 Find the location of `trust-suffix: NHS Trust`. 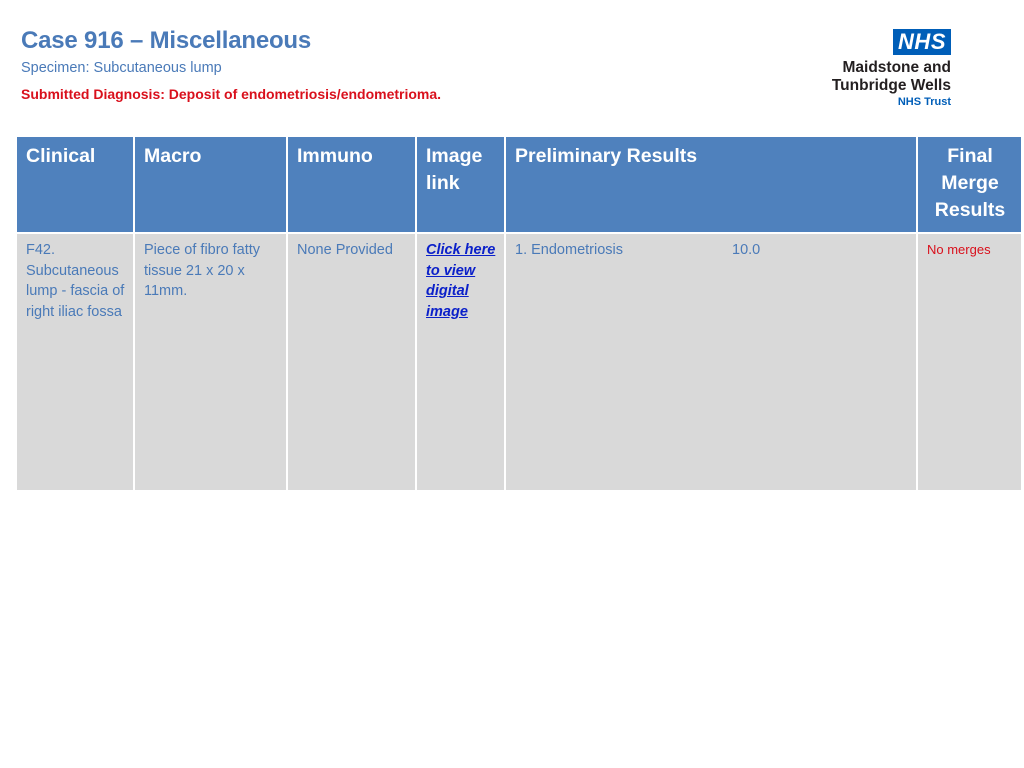

trust-suffix: NHS Trust is located at coordinates (924, 102).